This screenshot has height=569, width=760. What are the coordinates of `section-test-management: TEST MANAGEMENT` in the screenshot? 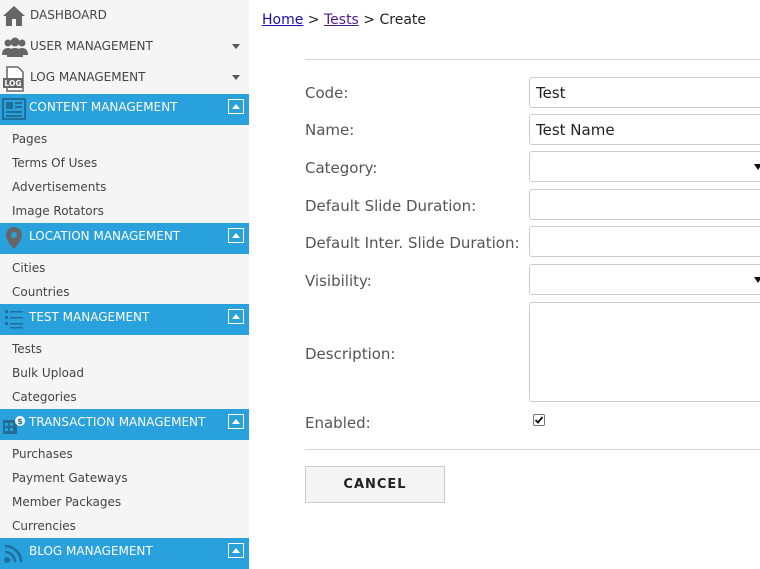 It's located at (124, 319).